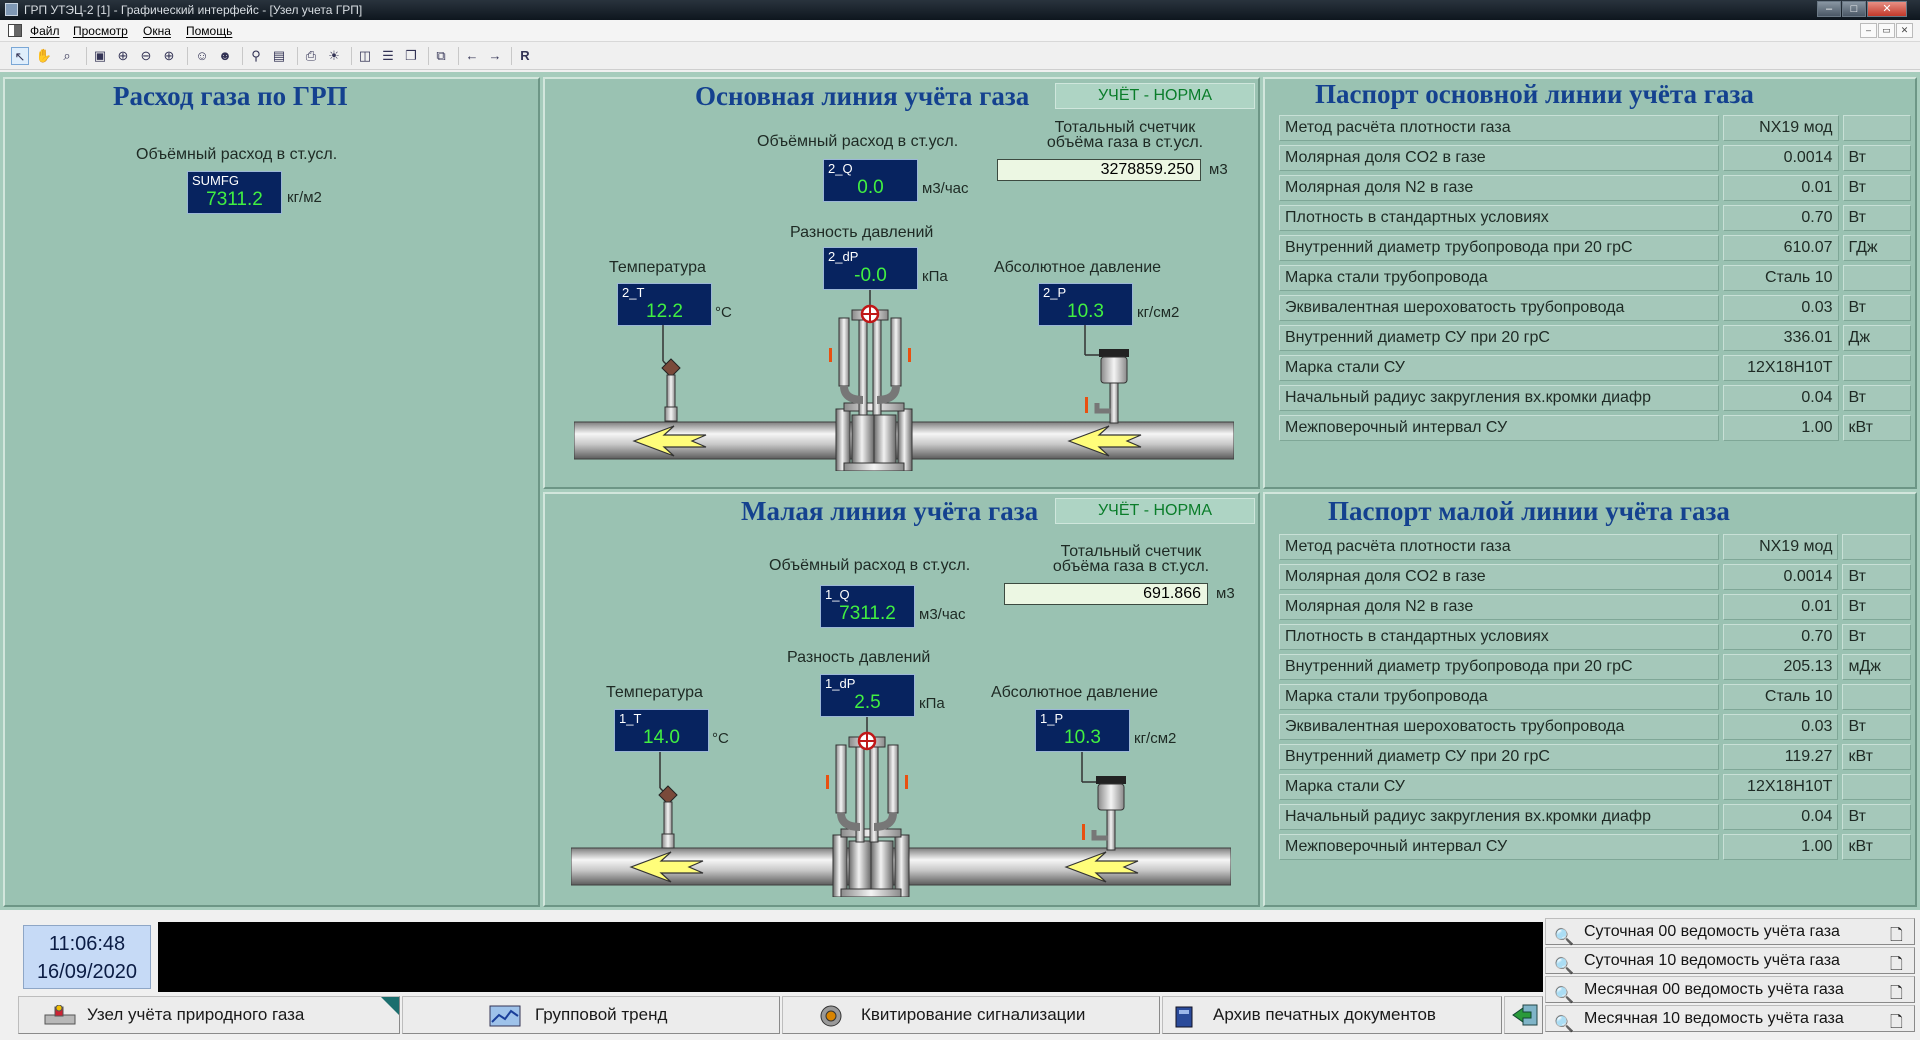 The height and width of the screenshot is (1040, 1920). I want to click on zoom-fit-icon: ⊕, so click(123, 56).